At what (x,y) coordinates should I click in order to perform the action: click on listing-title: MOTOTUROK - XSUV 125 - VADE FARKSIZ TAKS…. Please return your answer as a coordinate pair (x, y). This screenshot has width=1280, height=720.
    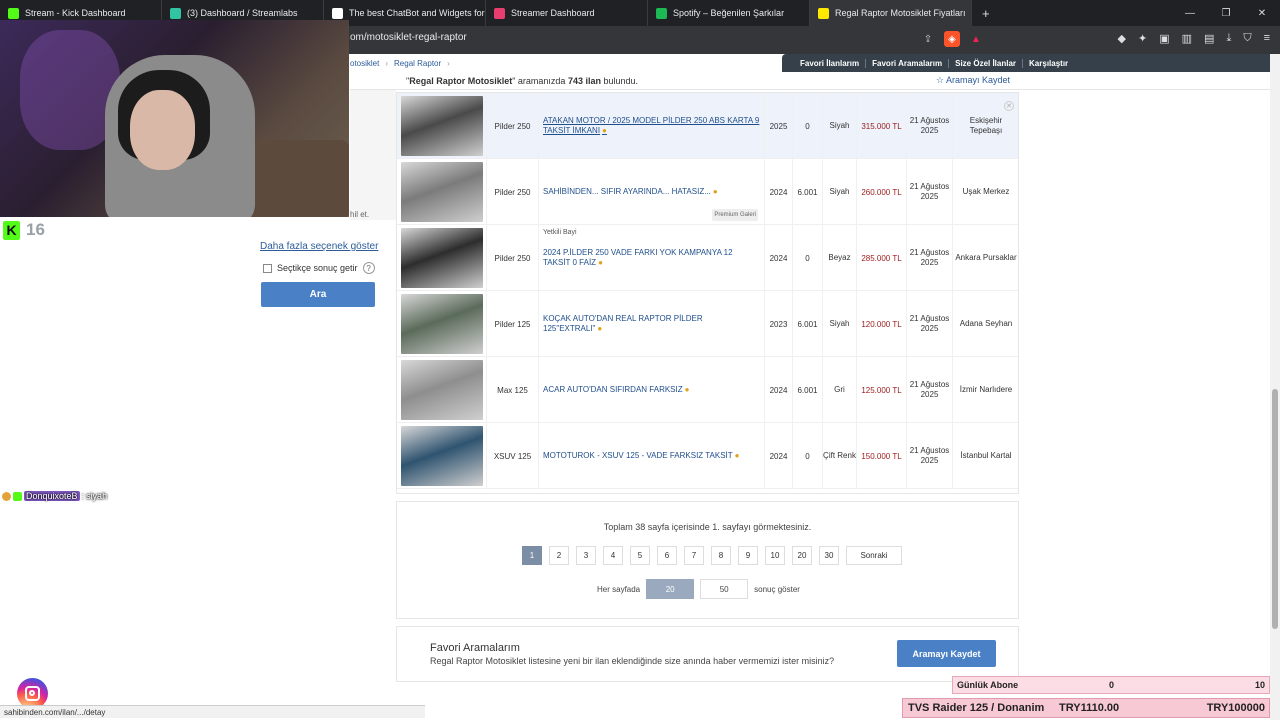
    Looking at the image, I should click on (652, 456).